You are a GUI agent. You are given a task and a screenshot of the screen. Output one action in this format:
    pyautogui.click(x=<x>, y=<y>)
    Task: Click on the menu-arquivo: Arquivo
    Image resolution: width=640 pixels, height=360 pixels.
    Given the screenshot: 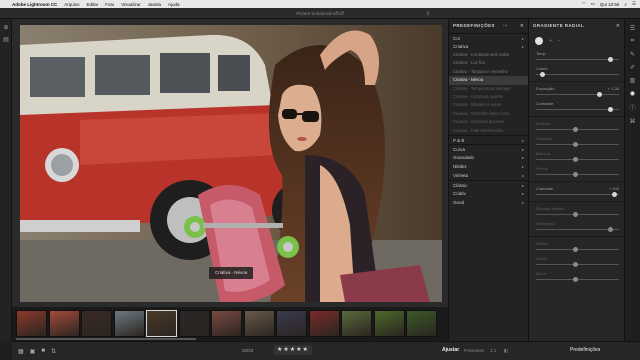 What is the action you would take?
    pyautogui.click(x=71, y=4)
    